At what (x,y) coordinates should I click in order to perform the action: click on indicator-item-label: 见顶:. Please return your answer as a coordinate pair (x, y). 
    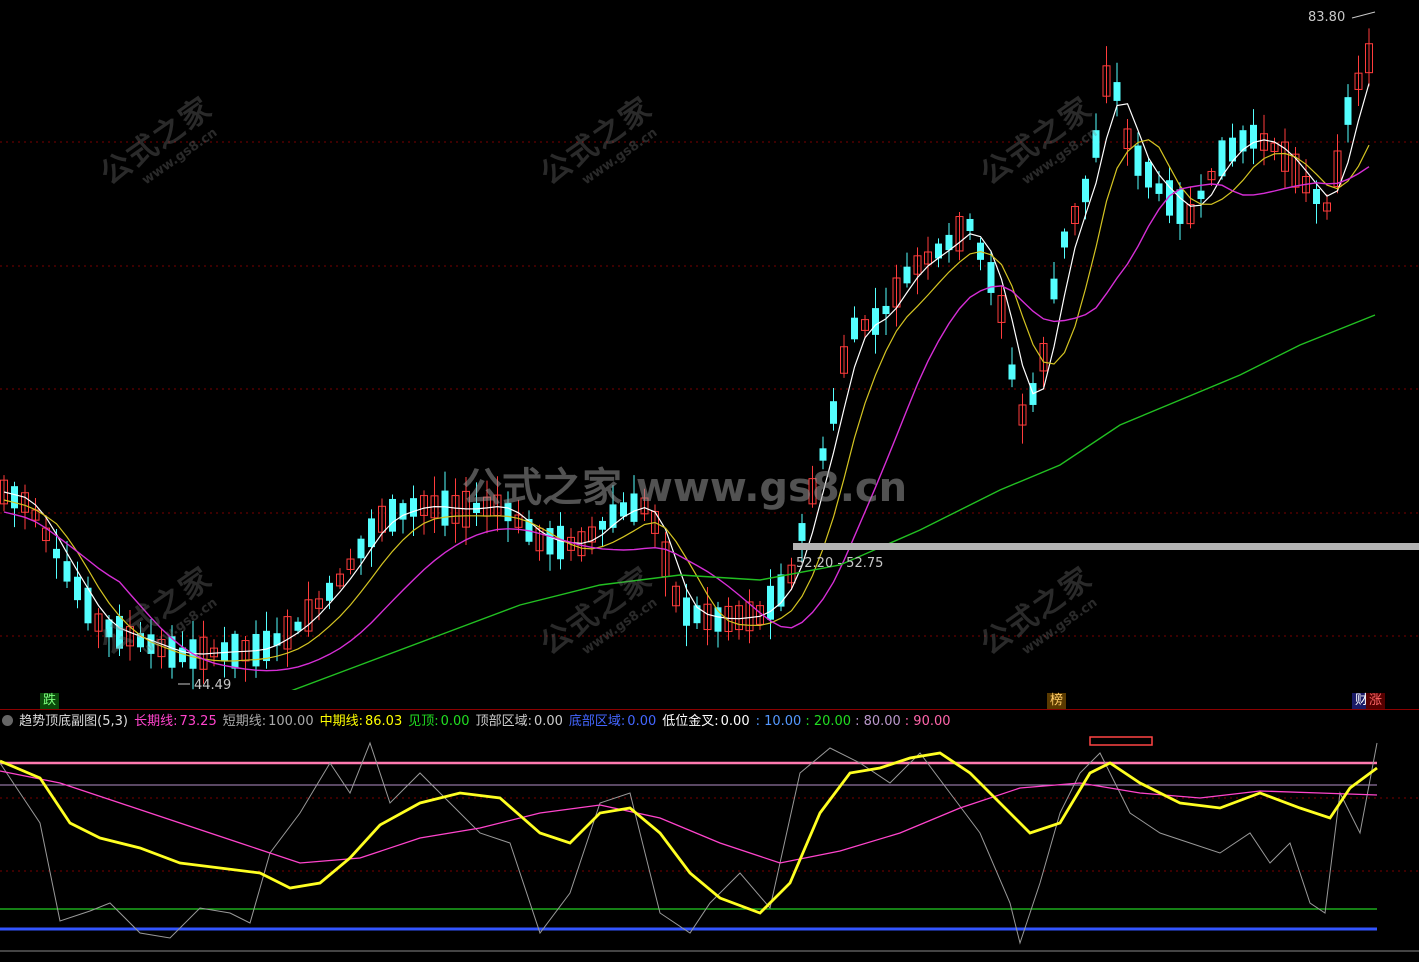
    Looking at the image, I should click on (423, 721).